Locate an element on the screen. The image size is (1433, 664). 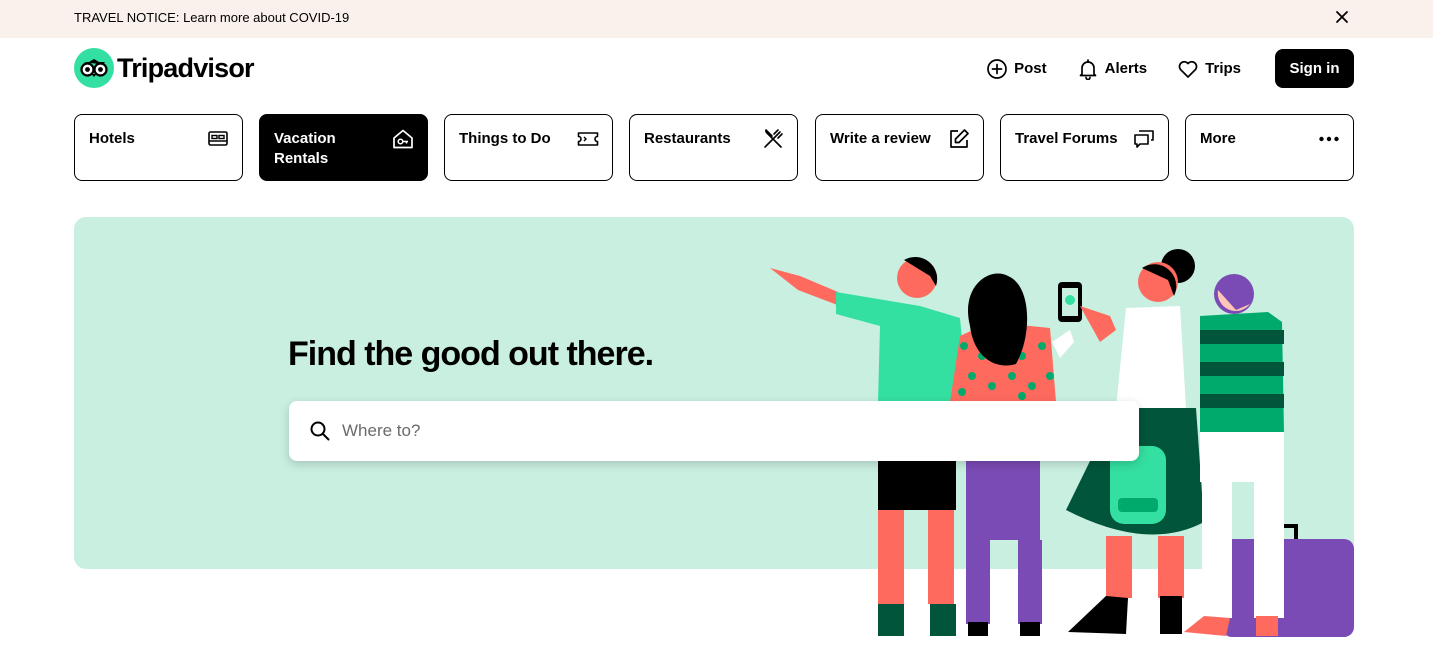
category-label: Vacation Rentals is located at coordinates (305, 148).